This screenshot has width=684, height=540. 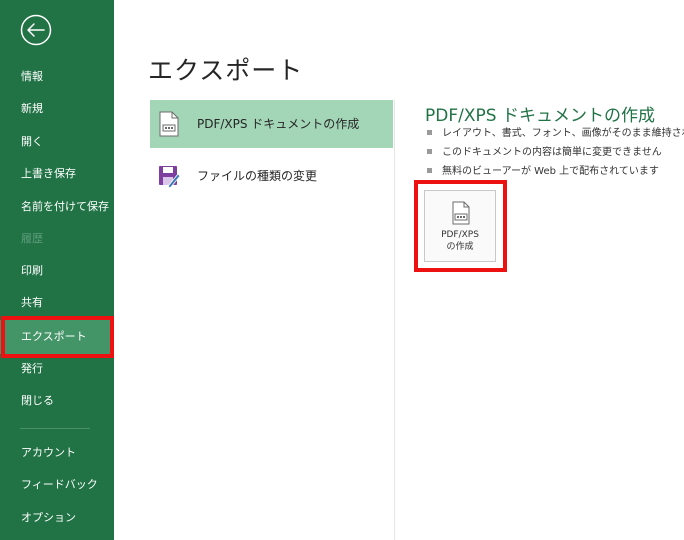 What do you see at coordinates (57, 109) in the screenshot?
I see `nav-item-new: 新規` at bounding box center [57, 109].